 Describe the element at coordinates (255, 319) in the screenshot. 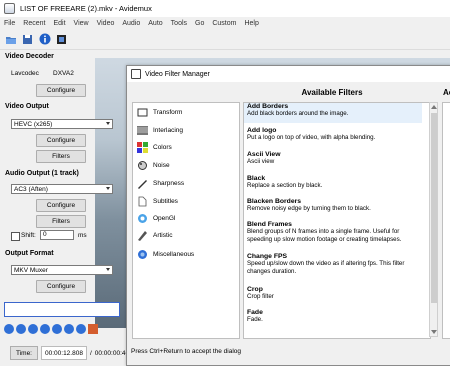

I see `filter-description: Fade.` at that location.